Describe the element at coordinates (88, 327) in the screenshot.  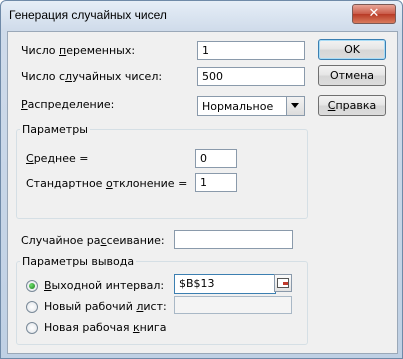
I see `label-text: Новая рабочая` at that location.